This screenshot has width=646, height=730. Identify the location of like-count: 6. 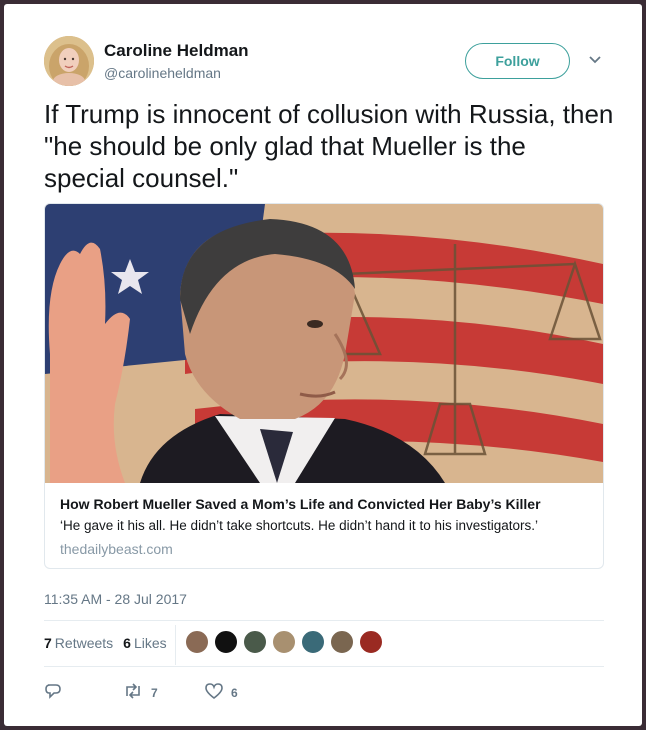
(234, 692).